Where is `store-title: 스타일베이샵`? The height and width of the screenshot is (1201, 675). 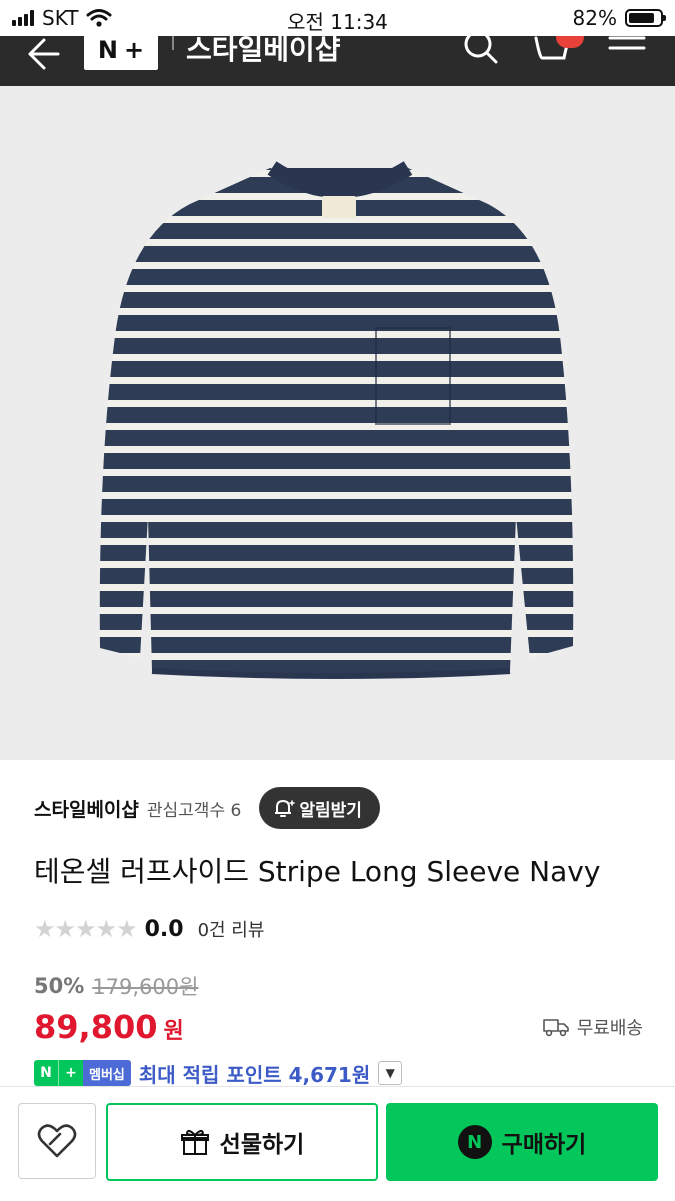
store-title: 스타일베이샵 is located at coordinates (263, 52).